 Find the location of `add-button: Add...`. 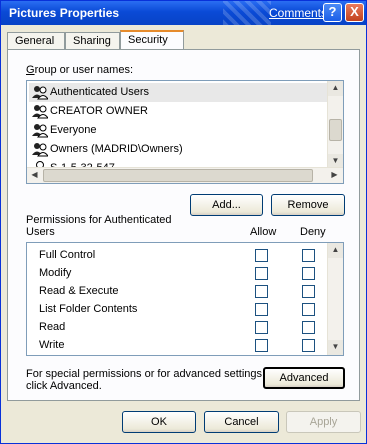

add-button: Add... is located at coordinates (226, 205).